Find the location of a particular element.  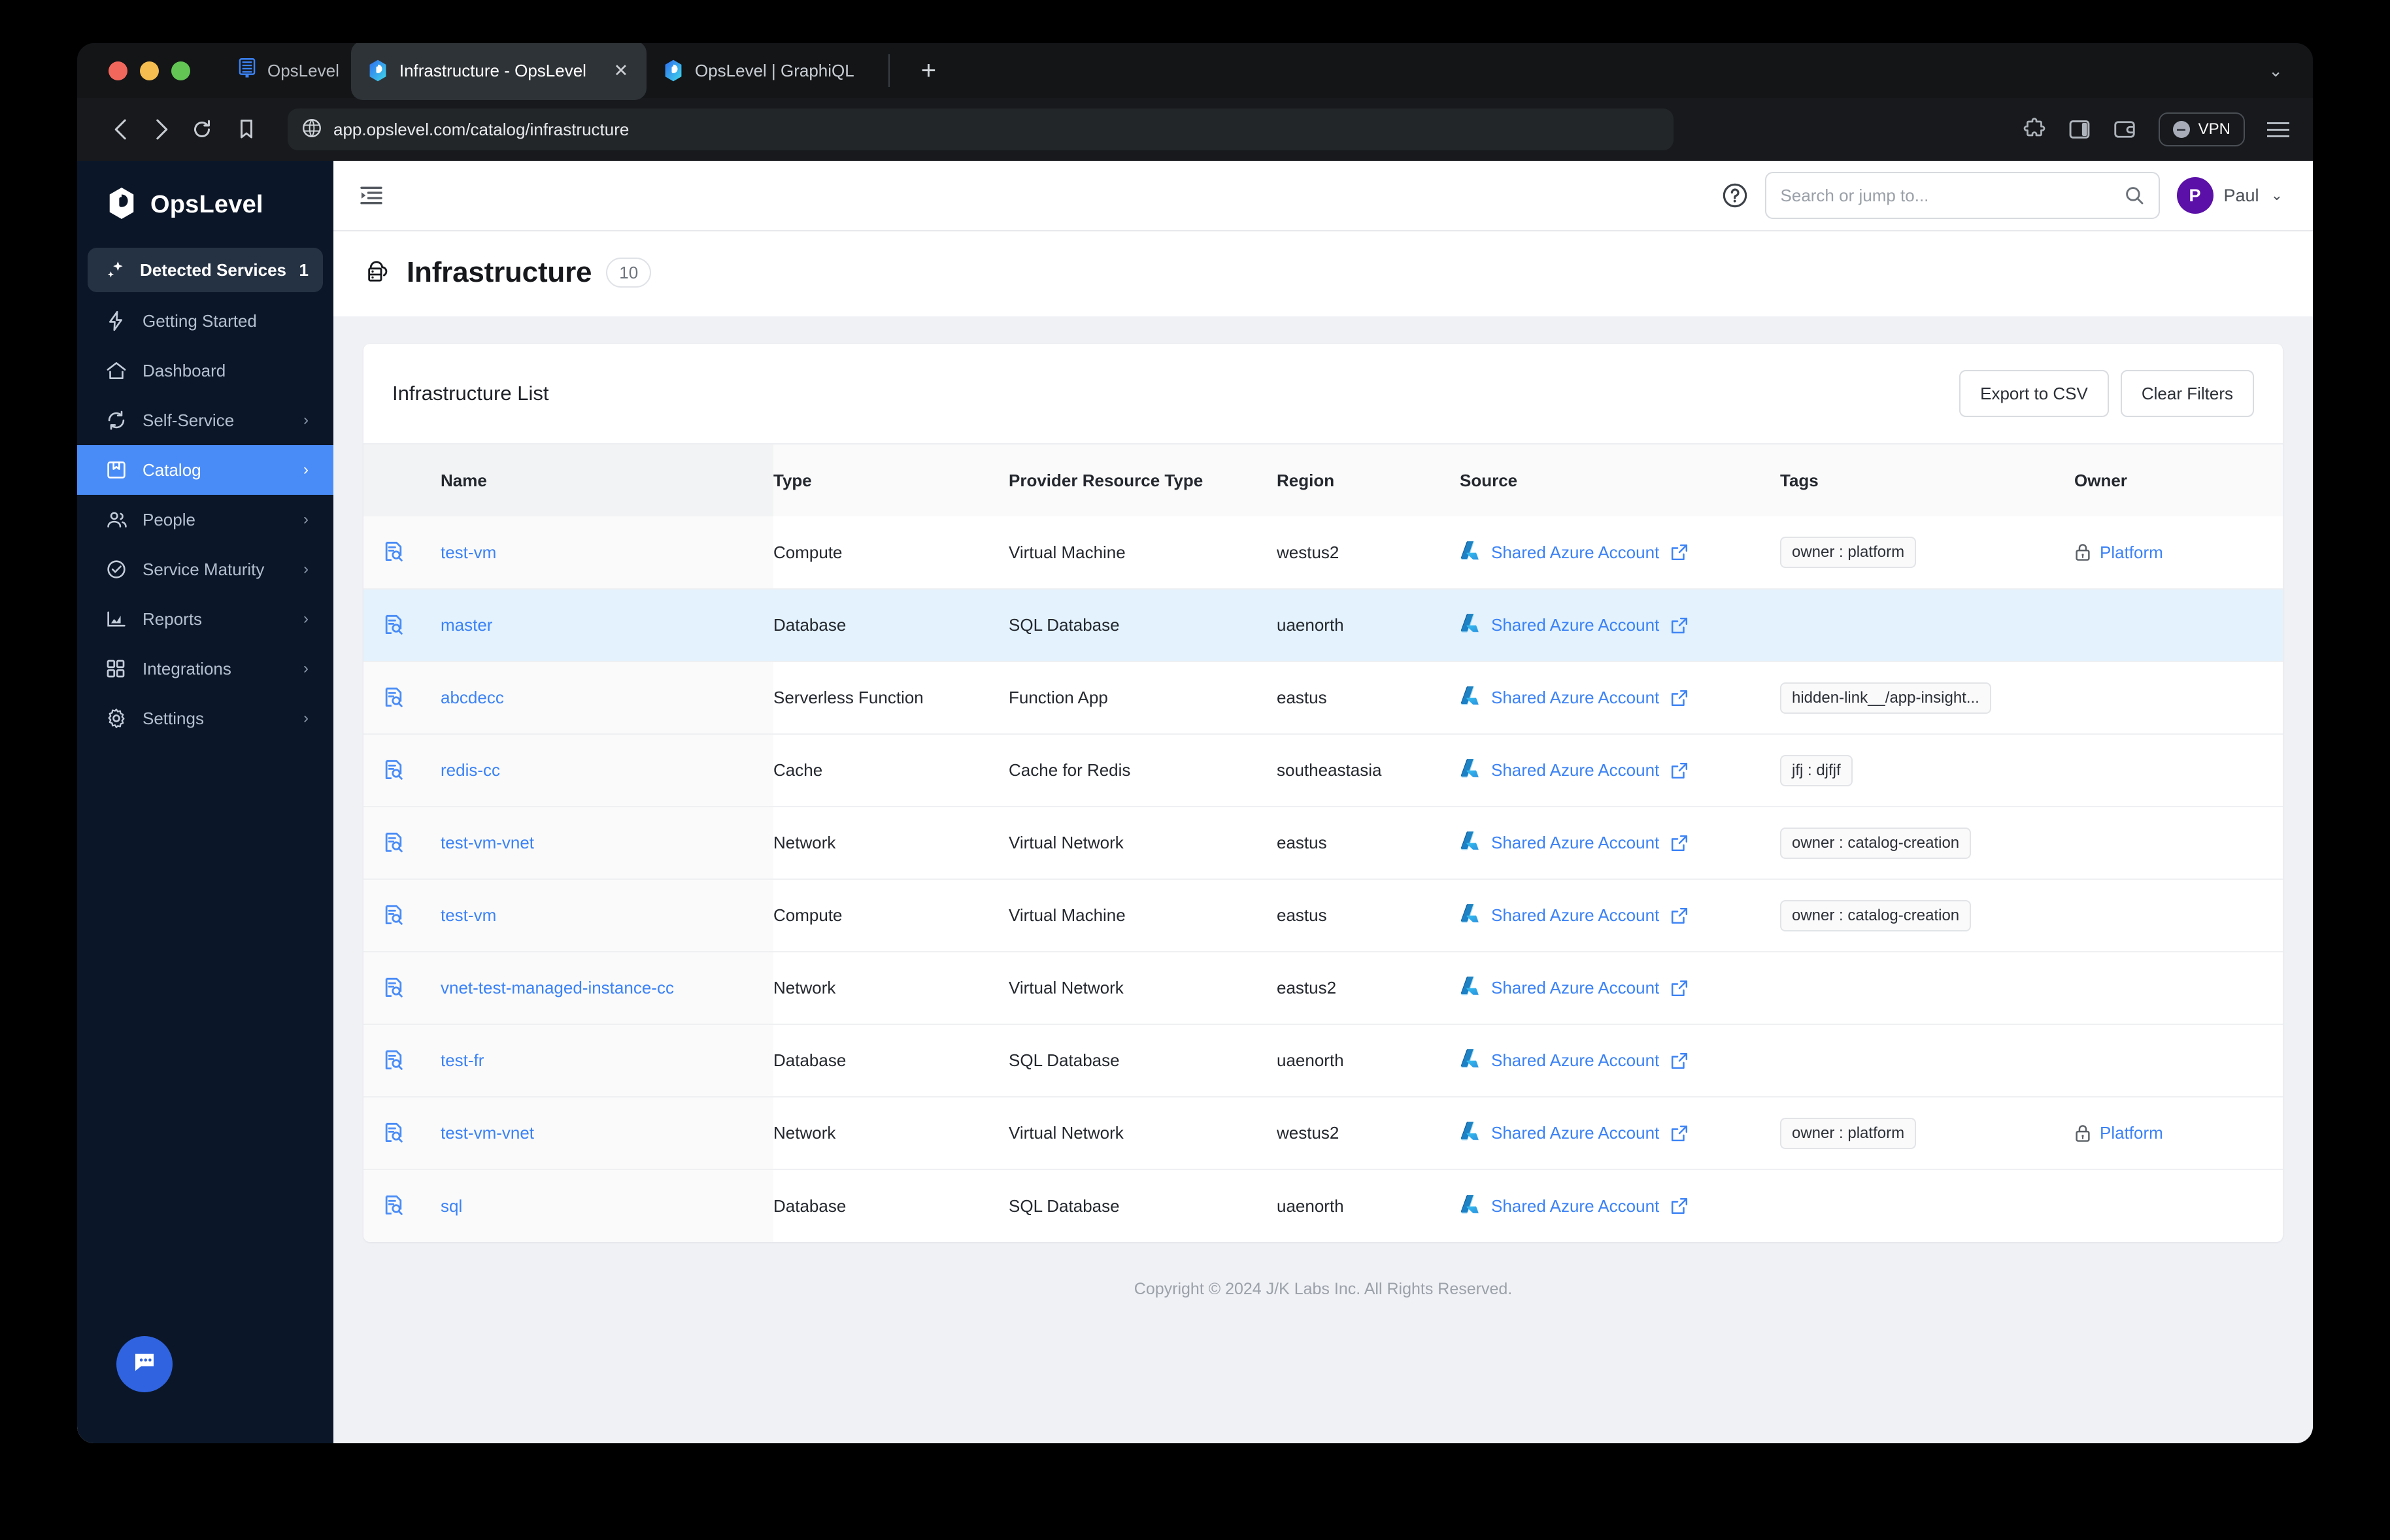

brand-logo: OpsLevel is located at coordinates (205, 202).